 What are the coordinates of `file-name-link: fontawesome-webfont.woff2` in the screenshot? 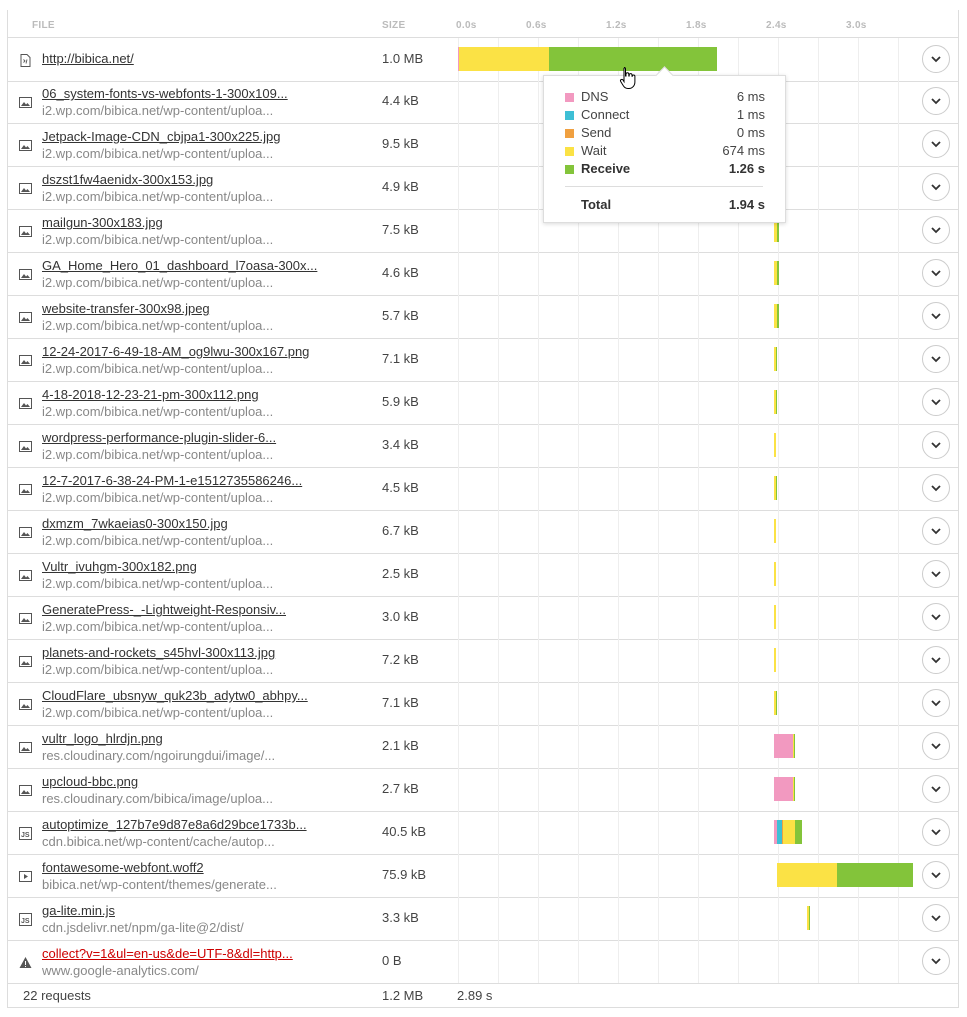 It's located at (192, 867).